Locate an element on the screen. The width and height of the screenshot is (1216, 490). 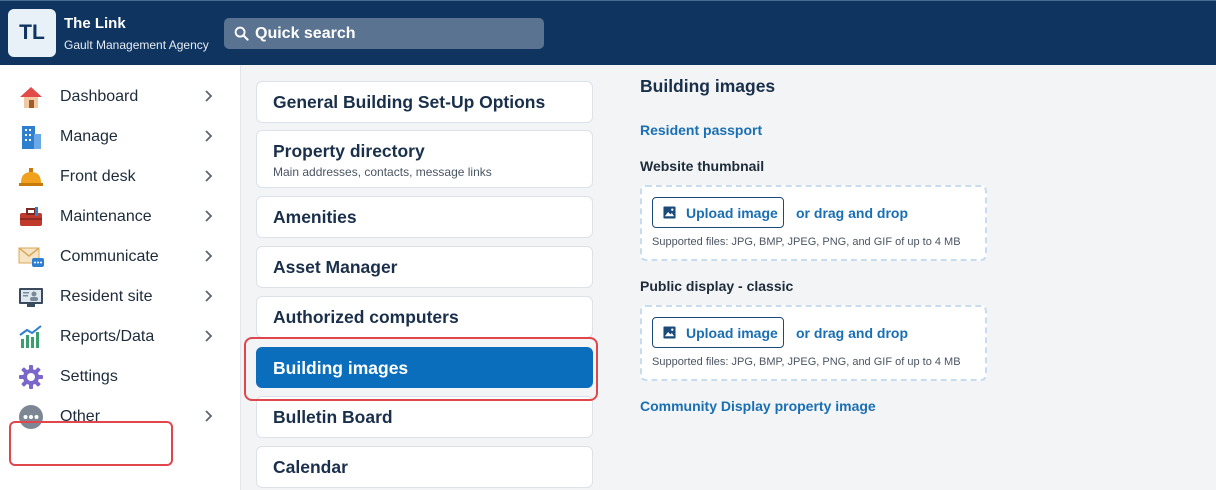
menu-item-bulletin-board: Bulletin Board is located at coordinates (424, 417).